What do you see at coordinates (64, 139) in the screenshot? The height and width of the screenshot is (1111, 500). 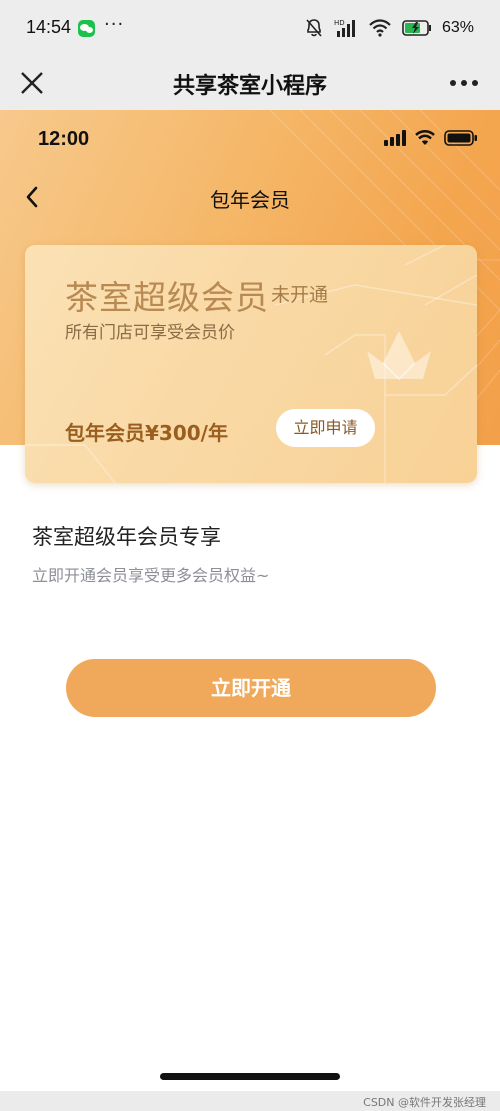 I see `inner-status-time: 12:00` at bounding box center [64, 139].